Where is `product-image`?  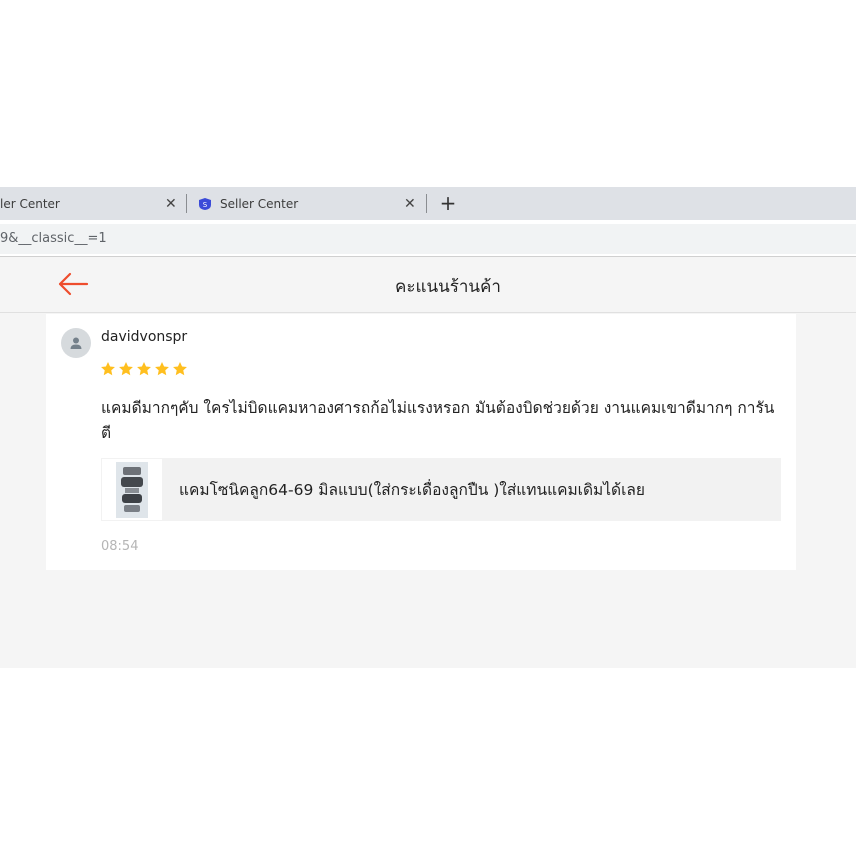
product-image is located at coordinates (132, 489).